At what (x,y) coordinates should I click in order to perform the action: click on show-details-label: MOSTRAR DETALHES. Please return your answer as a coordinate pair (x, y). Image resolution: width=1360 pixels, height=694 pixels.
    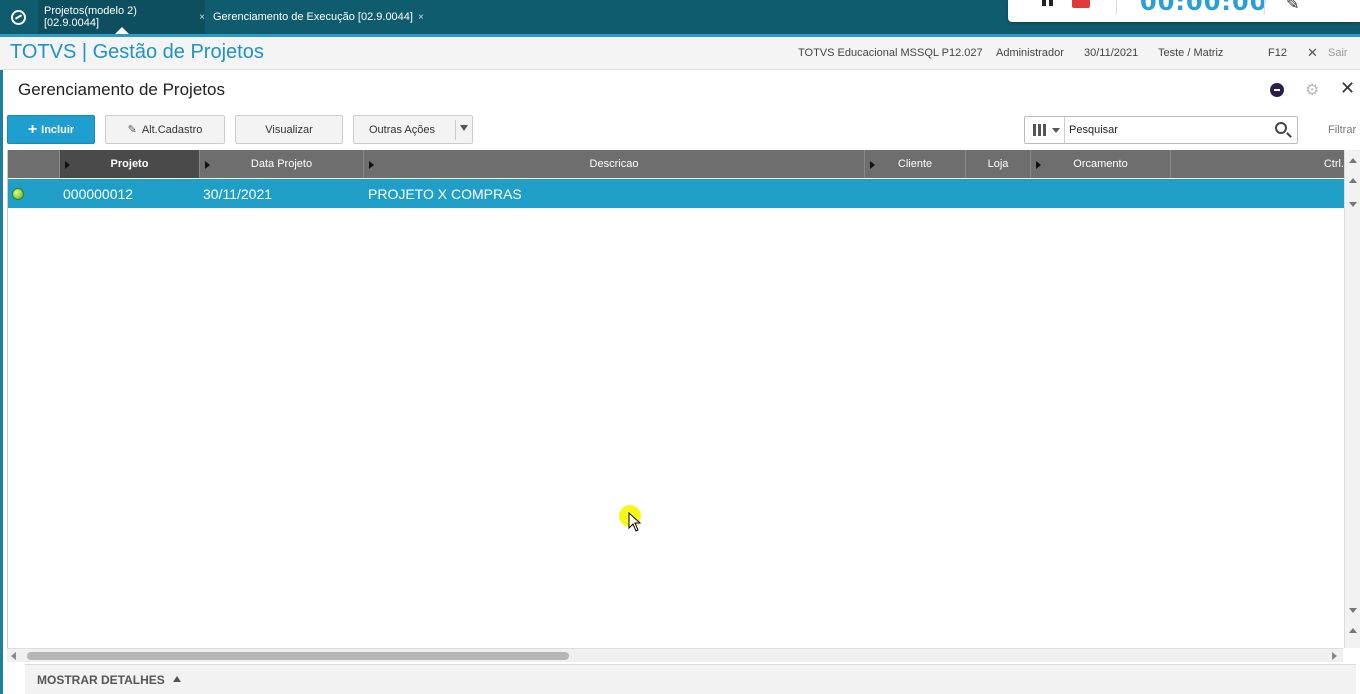
    Looking at the image, I should click on (101, 680).